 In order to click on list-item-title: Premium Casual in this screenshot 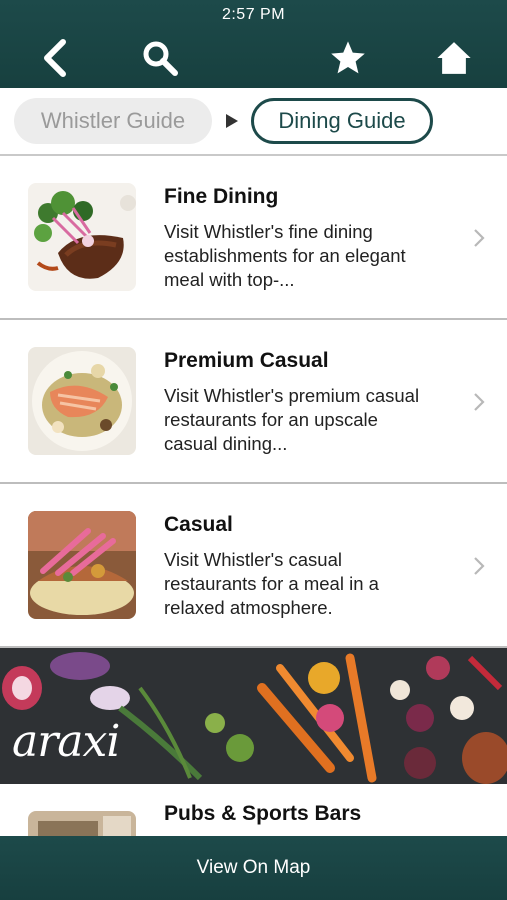, I will do `click(246, 360)`.